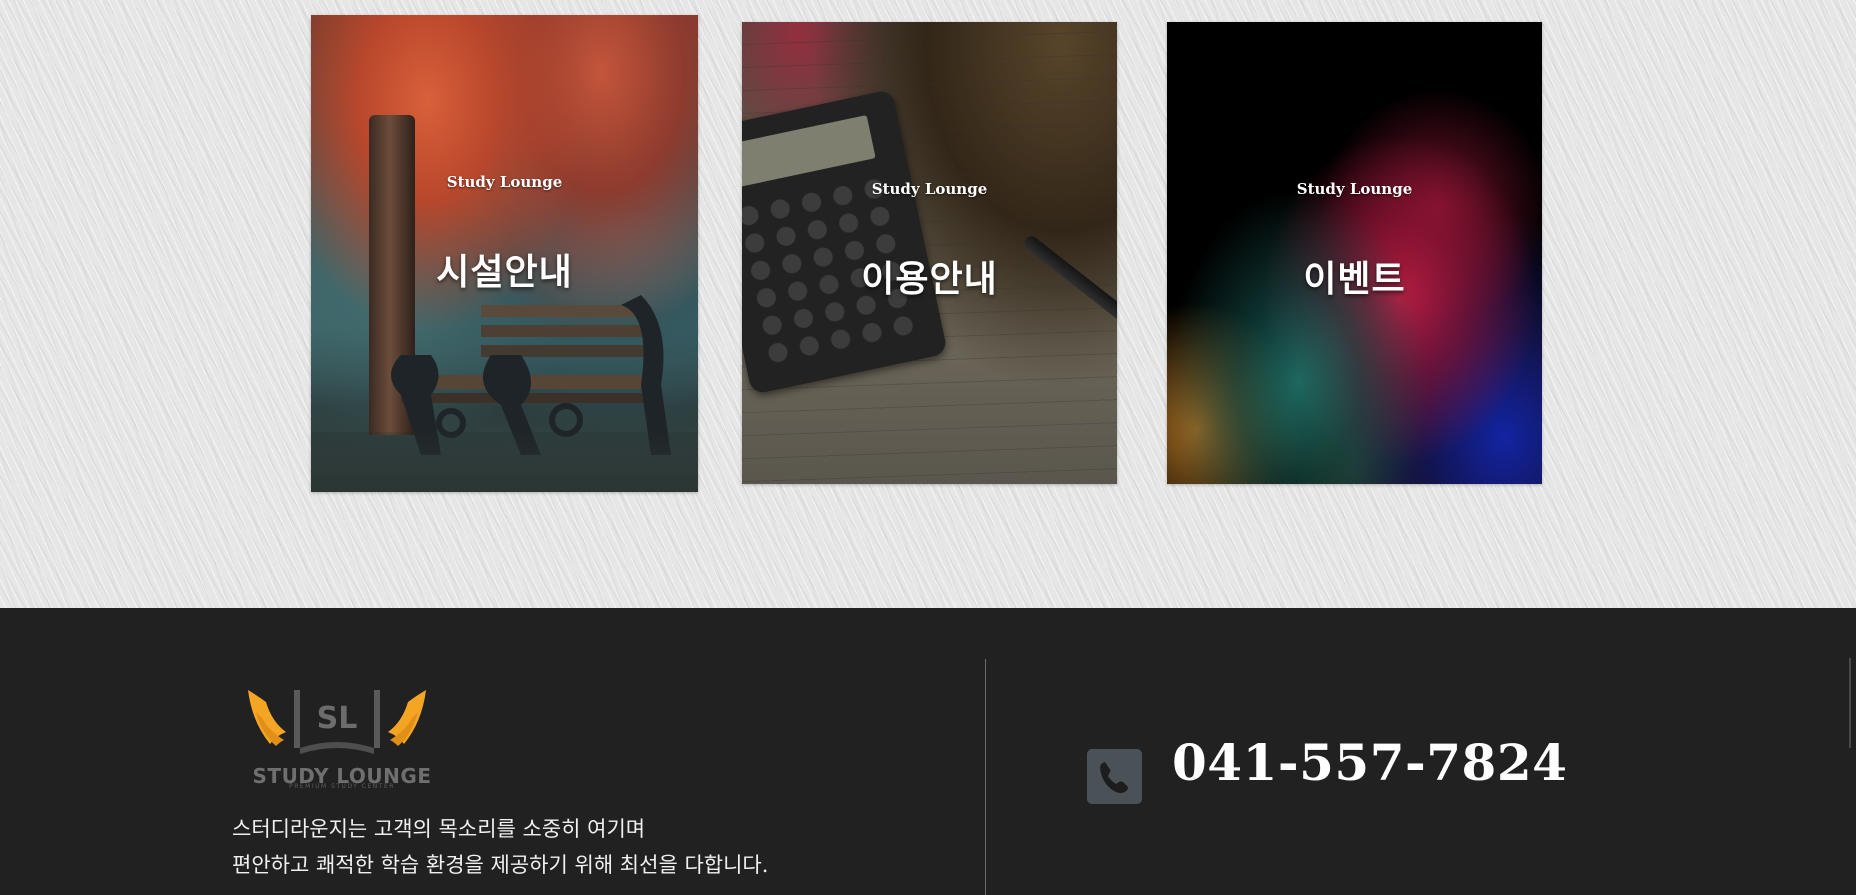 The height and width of the screenshot is (895, 1856). What do you see at coordinates (1114, 776) in the screenshot?
I see `phone-icon` at bounding box center [1114, 776].